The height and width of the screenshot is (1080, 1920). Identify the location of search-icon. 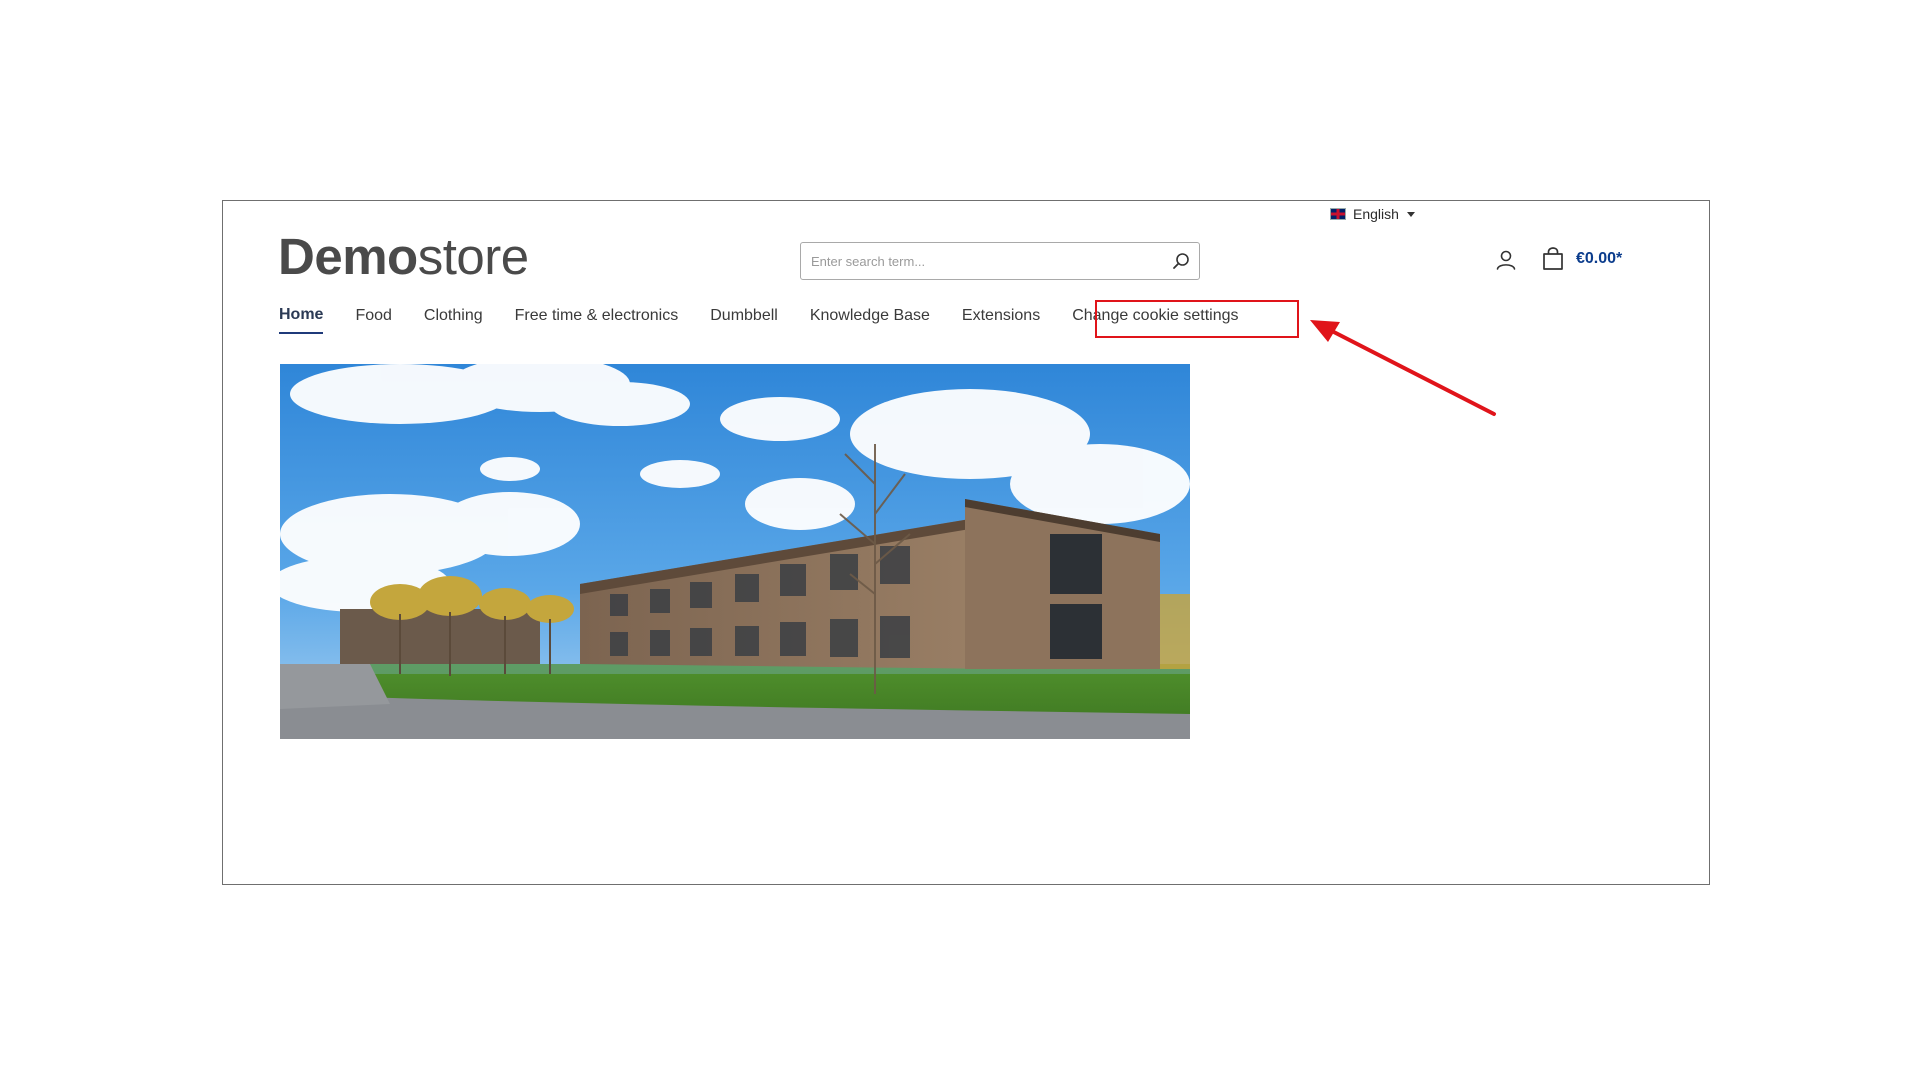
(1181, 261).